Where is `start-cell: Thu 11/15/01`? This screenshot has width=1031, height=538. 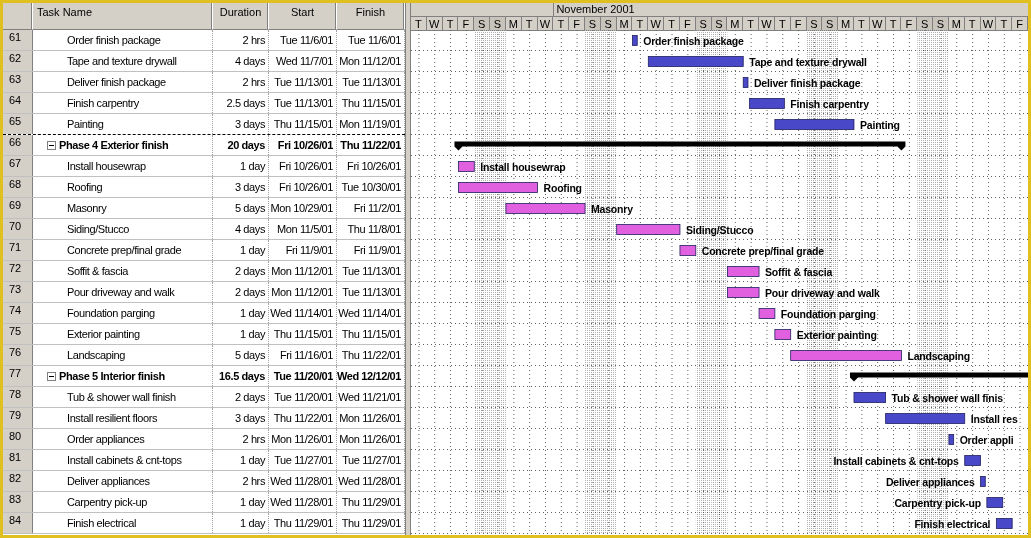
start-cell: Thu 11/15/01 is located at coordinates (303, 334).